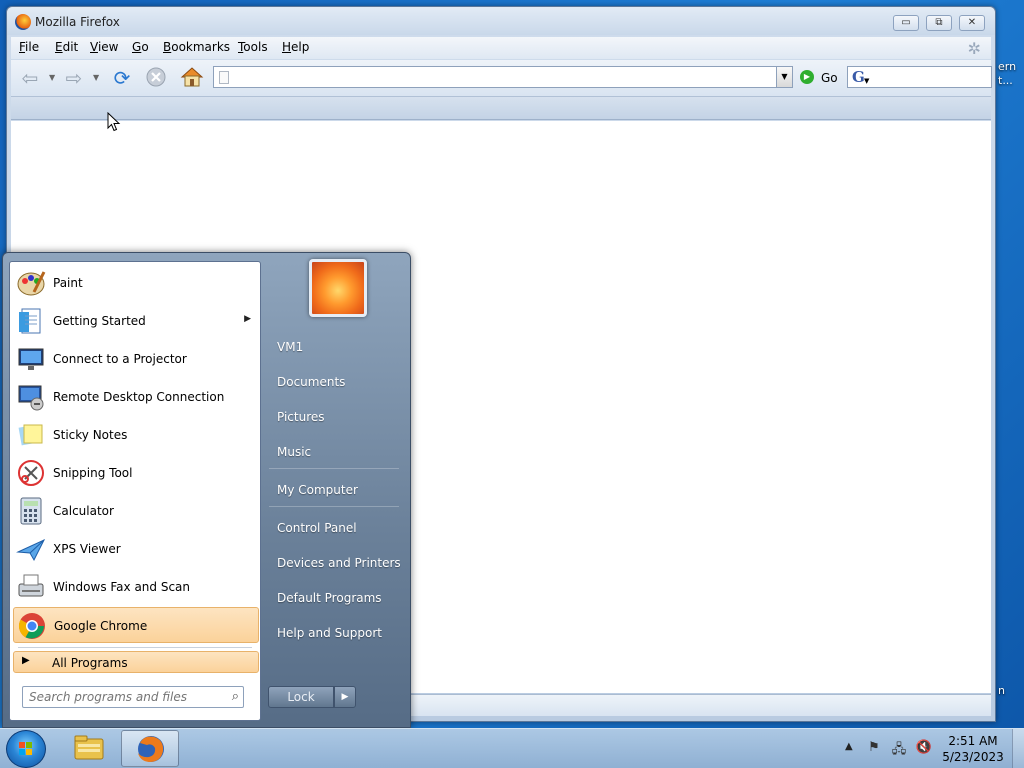 This screenshot has height=768, width=1024. What do you see at coordinates (335, 633) in the screenshot?
I see `start-menu-link-help-and-support: Help and Support` at bounding box center [335, 633].